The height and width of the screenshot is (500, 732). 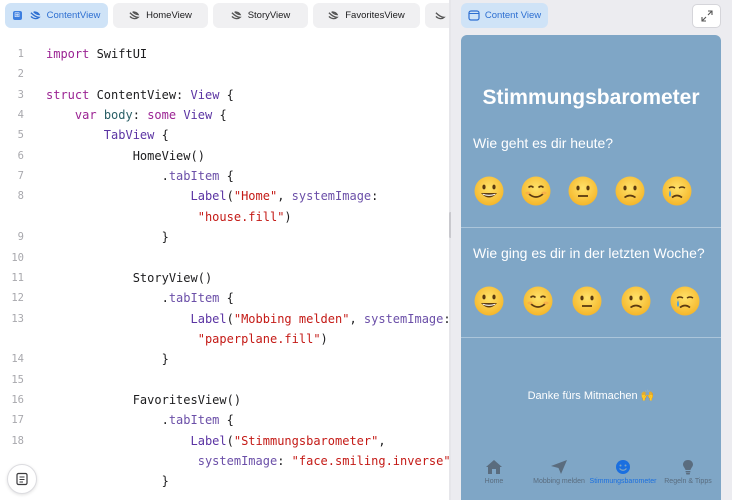 I want to click on code-text: TabView {, so click(x=107, y=135).